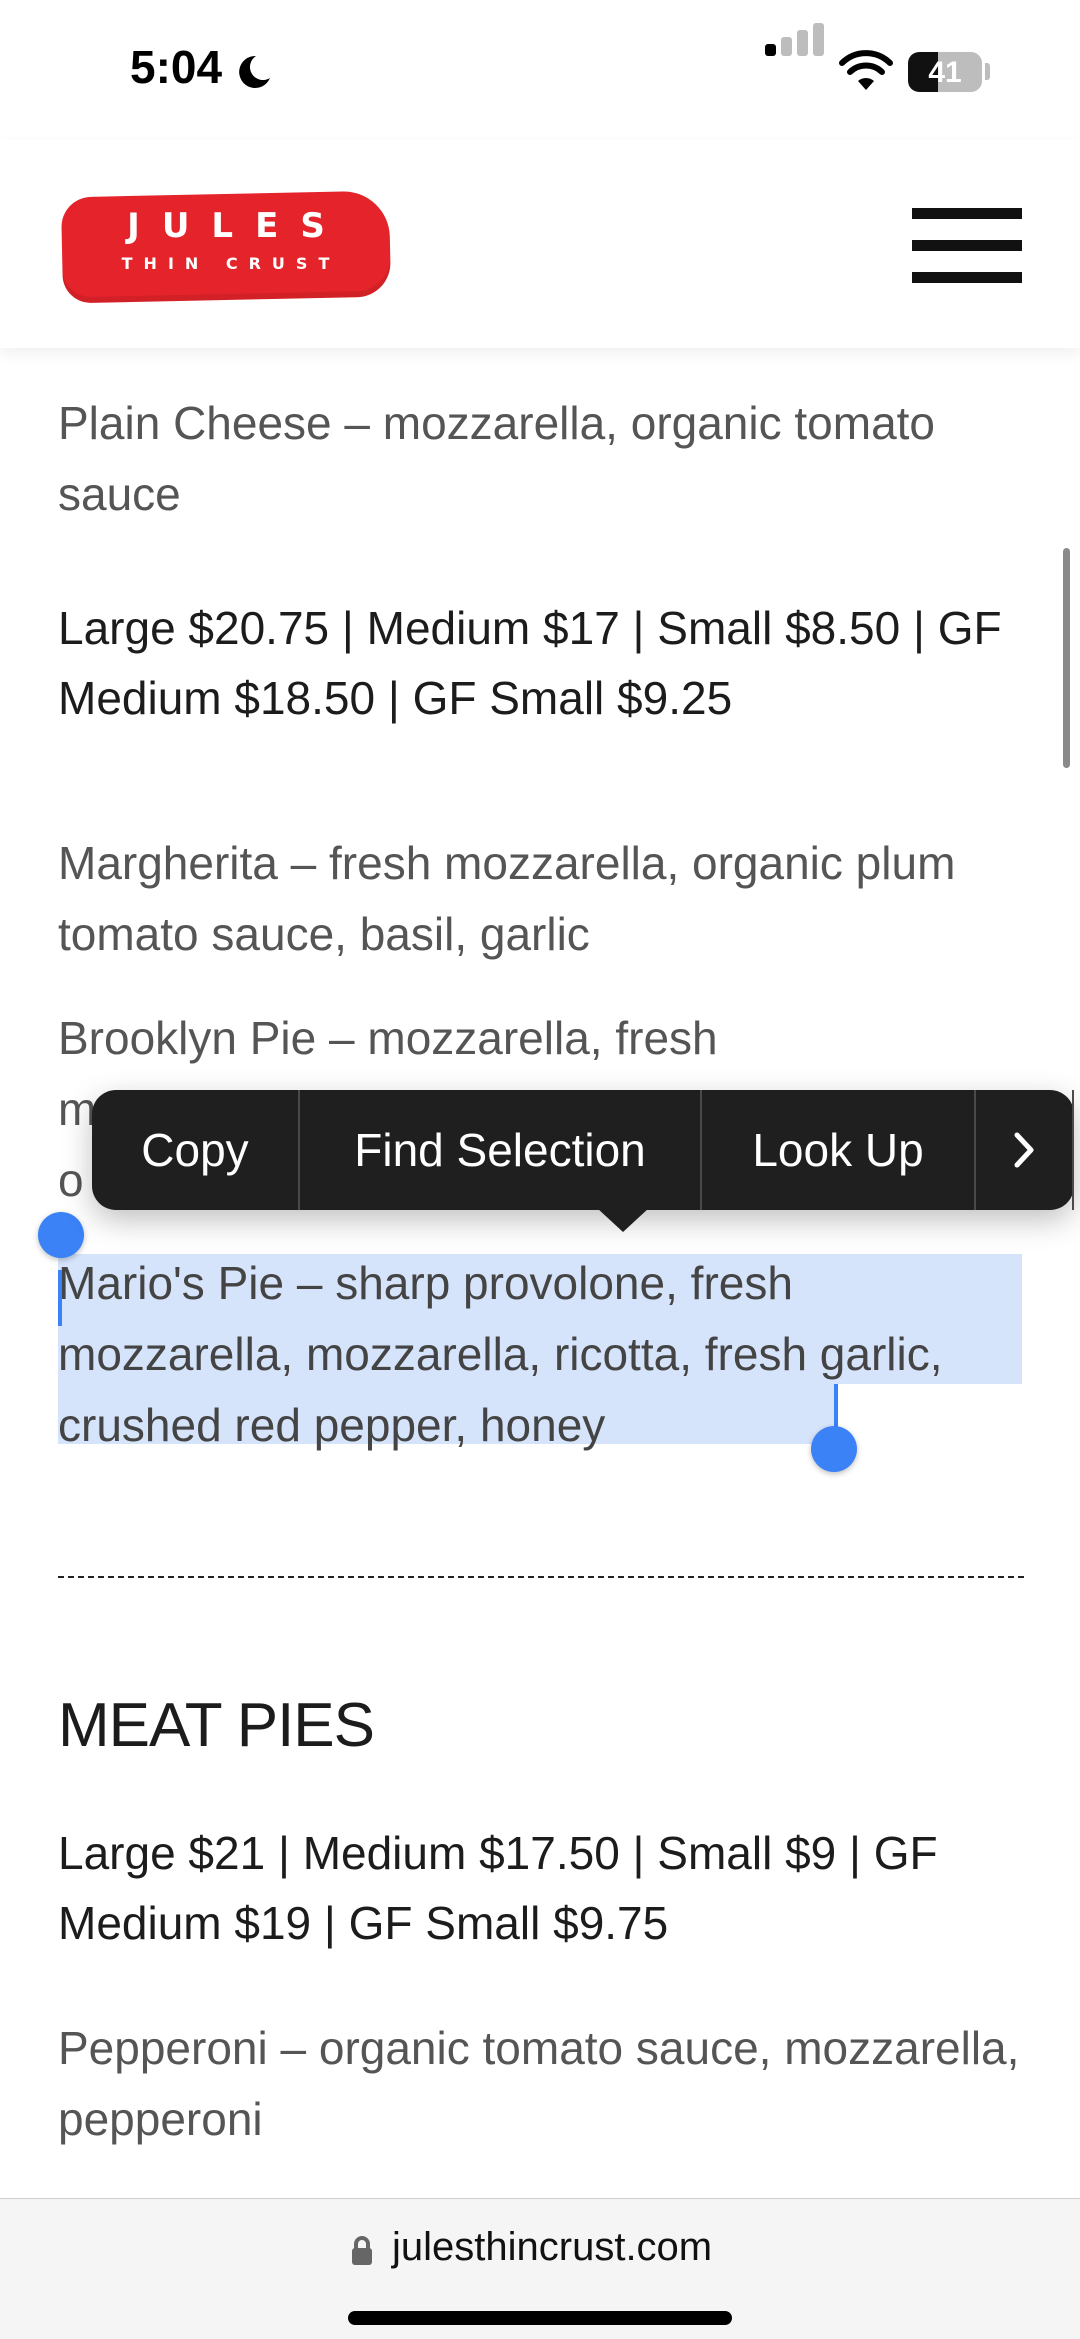 Image resolution: width=1080 pixels, height=2339 pixels. I want to click on battery-label: 41, so click(945, 72).